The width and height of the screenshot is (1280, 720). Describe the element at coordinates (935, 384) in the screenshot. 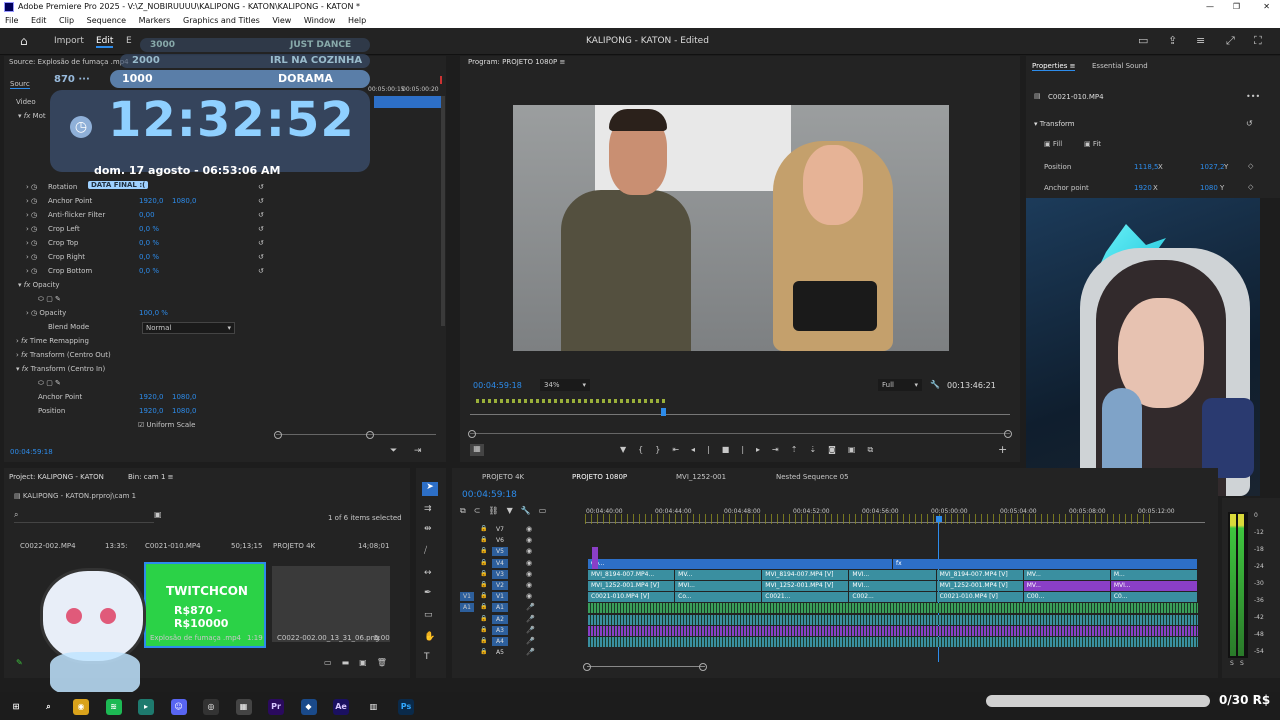

I see `settings-wrench-icon: 🔧` at that location.